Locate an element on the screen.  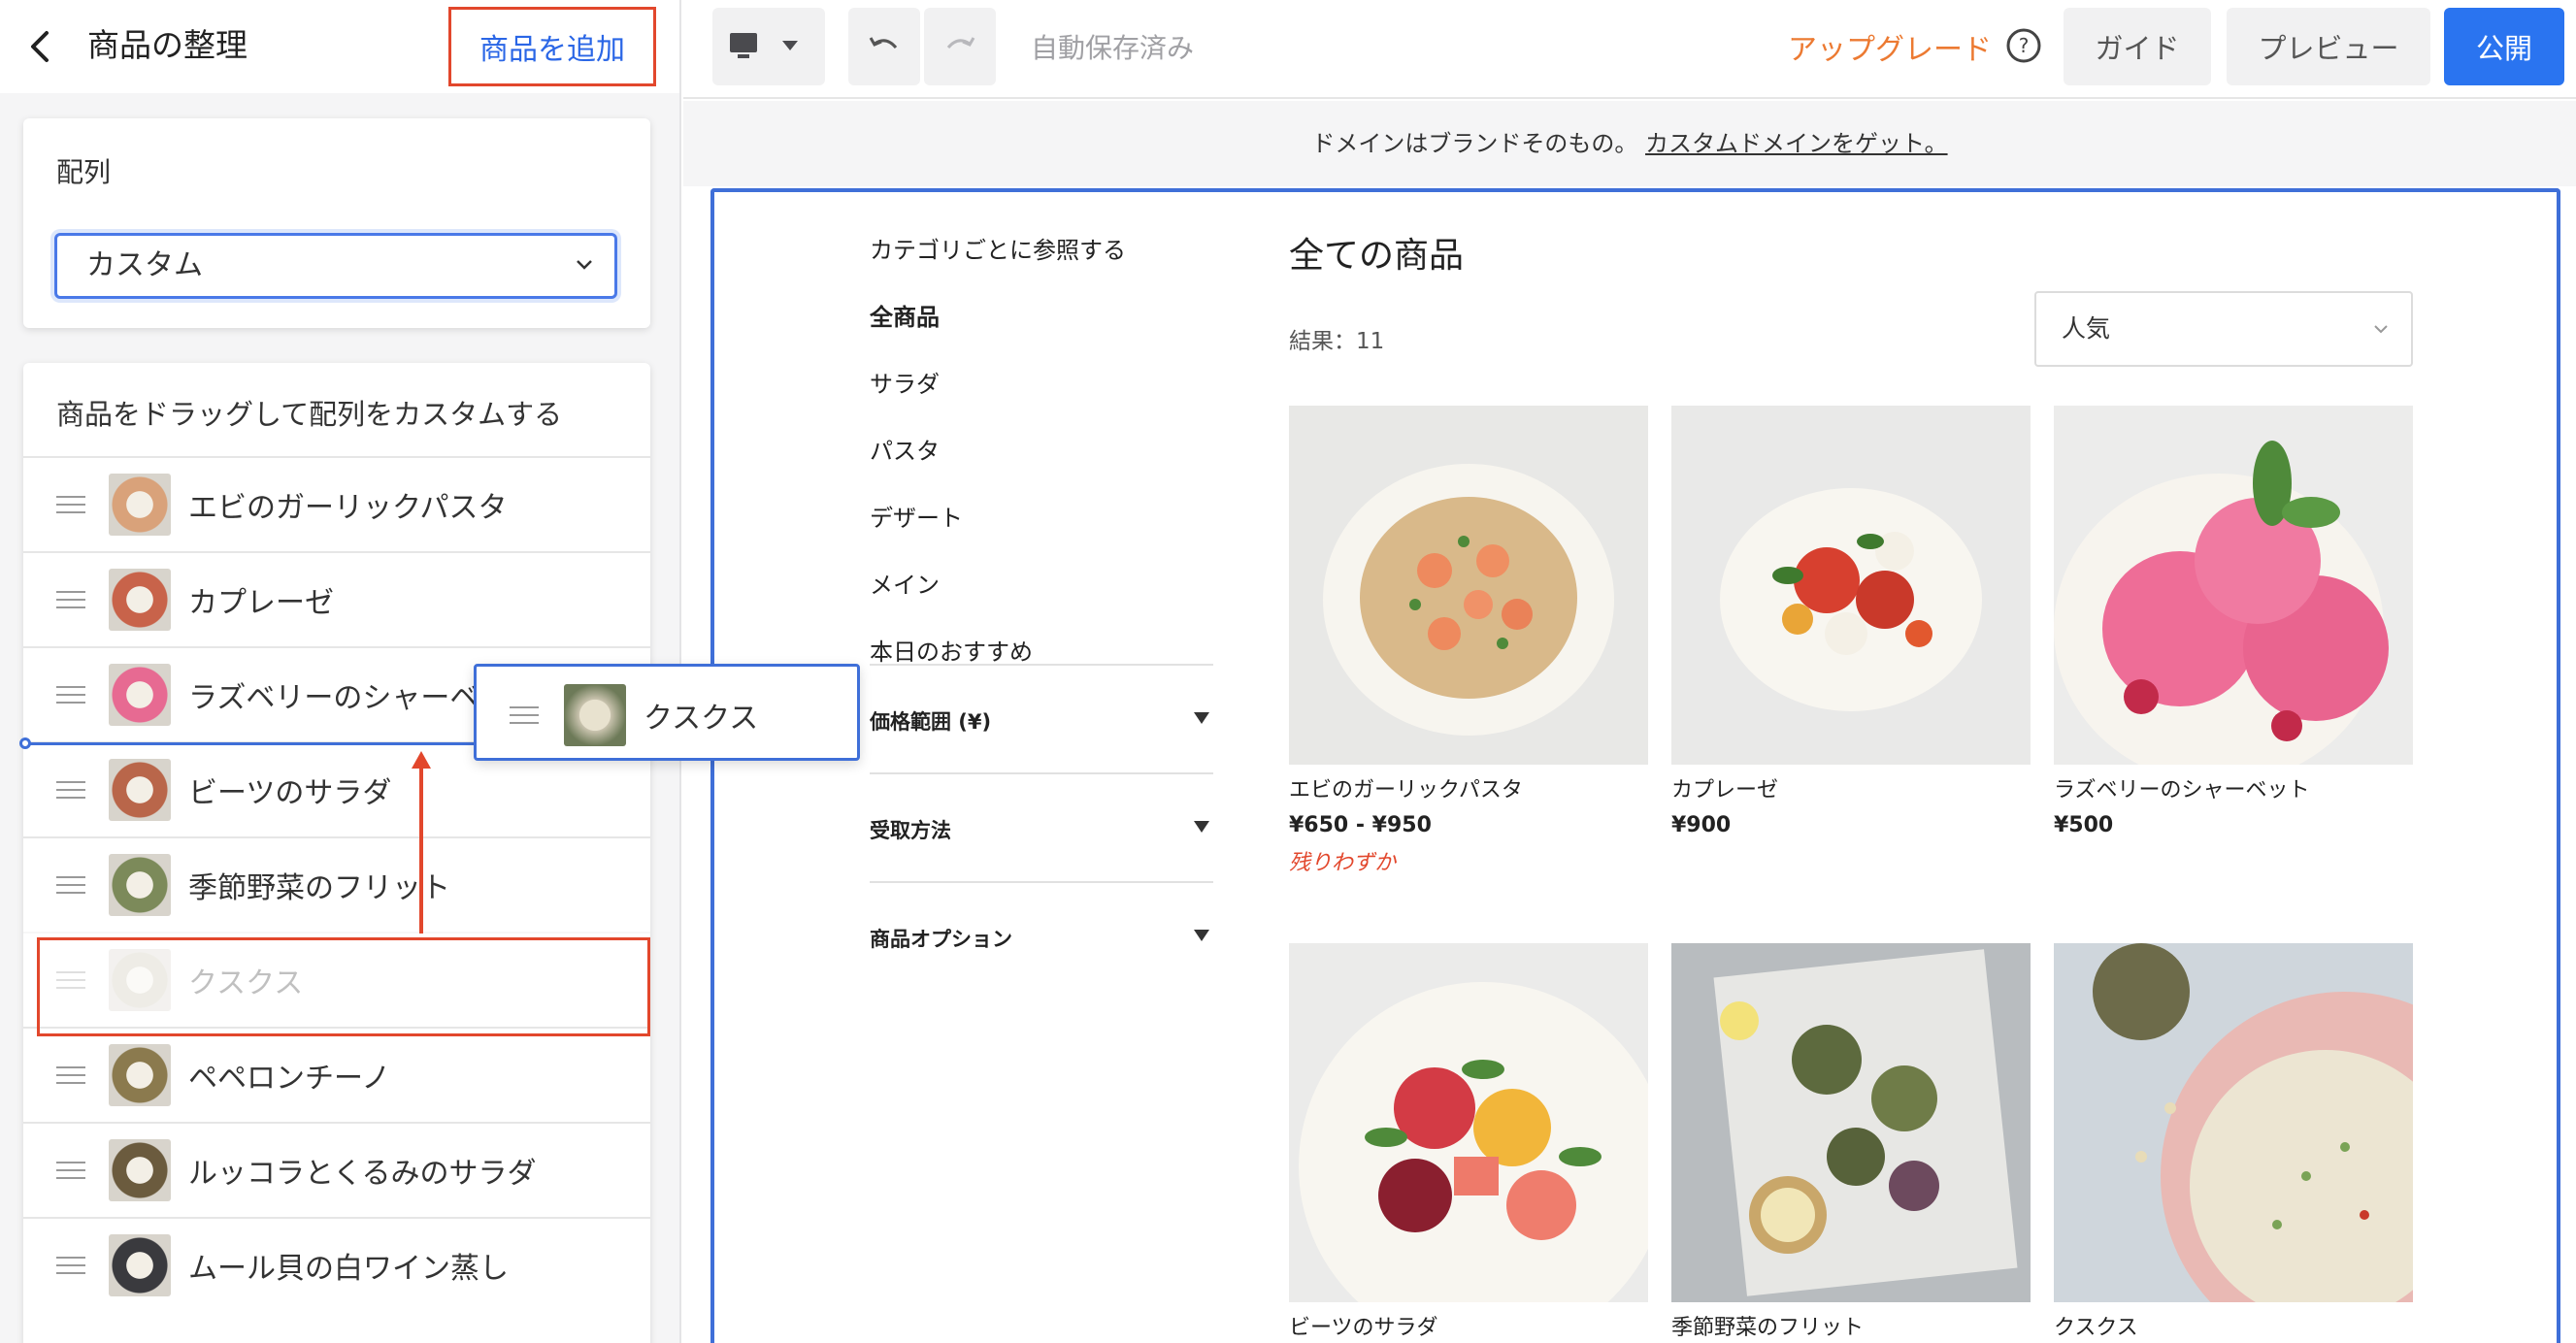
drag-preview: クスクス is located at coordinates (667, 712).